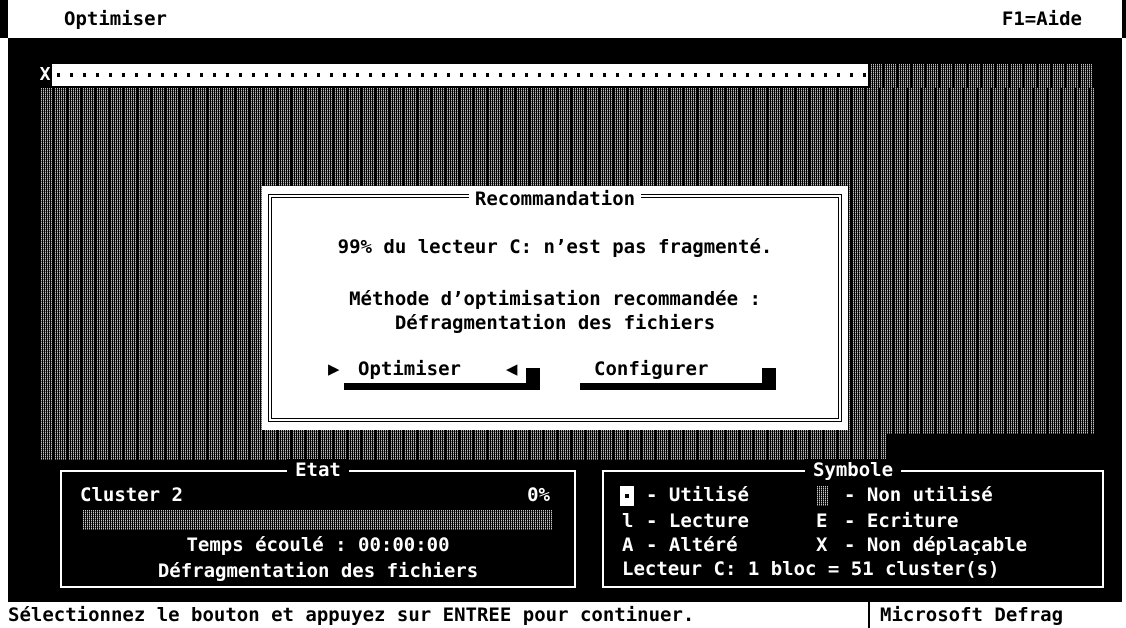  What do you see at coordinates (318, 470) in the screenshot?
I see `state-panel-title: Etat` at bounding box center [318, 470].